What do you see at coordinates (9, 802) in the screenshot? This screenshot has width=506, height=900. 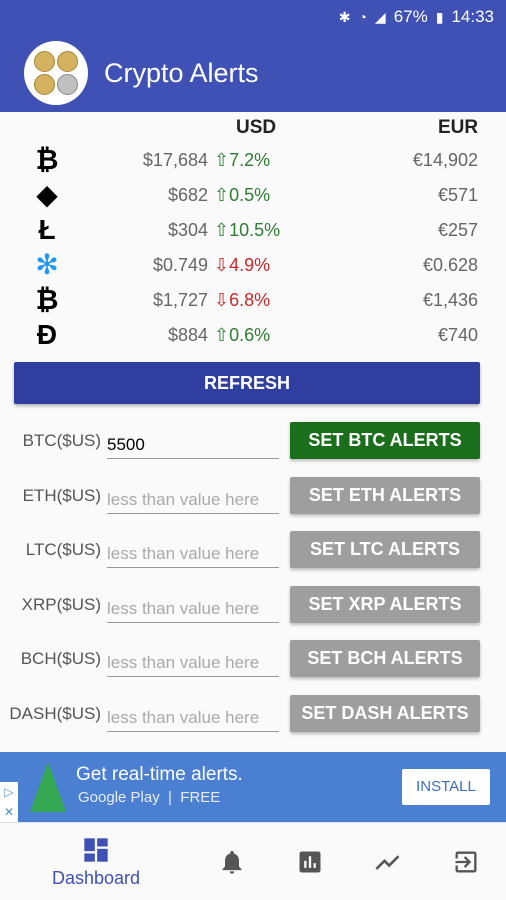 I see `ad-choices-icon: ▷ ✕` at bounding box center [9, 802].